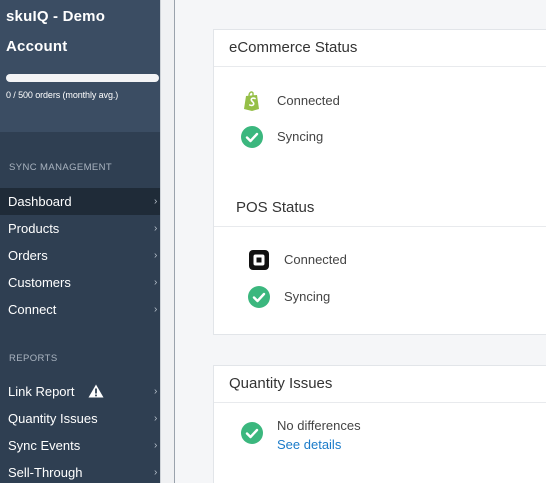  Describe the element at coordinates (32, 309) in the screenshot. I see `sidebar-item-label: Connect` at that location.